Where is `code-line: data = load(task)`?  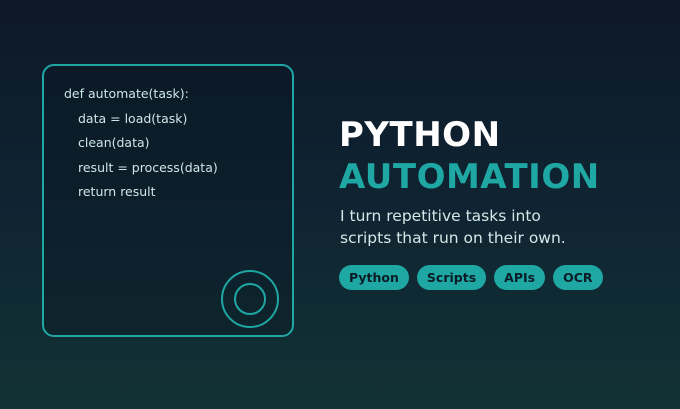 code-line: data = load(task) is located at coordinates (133, 118).